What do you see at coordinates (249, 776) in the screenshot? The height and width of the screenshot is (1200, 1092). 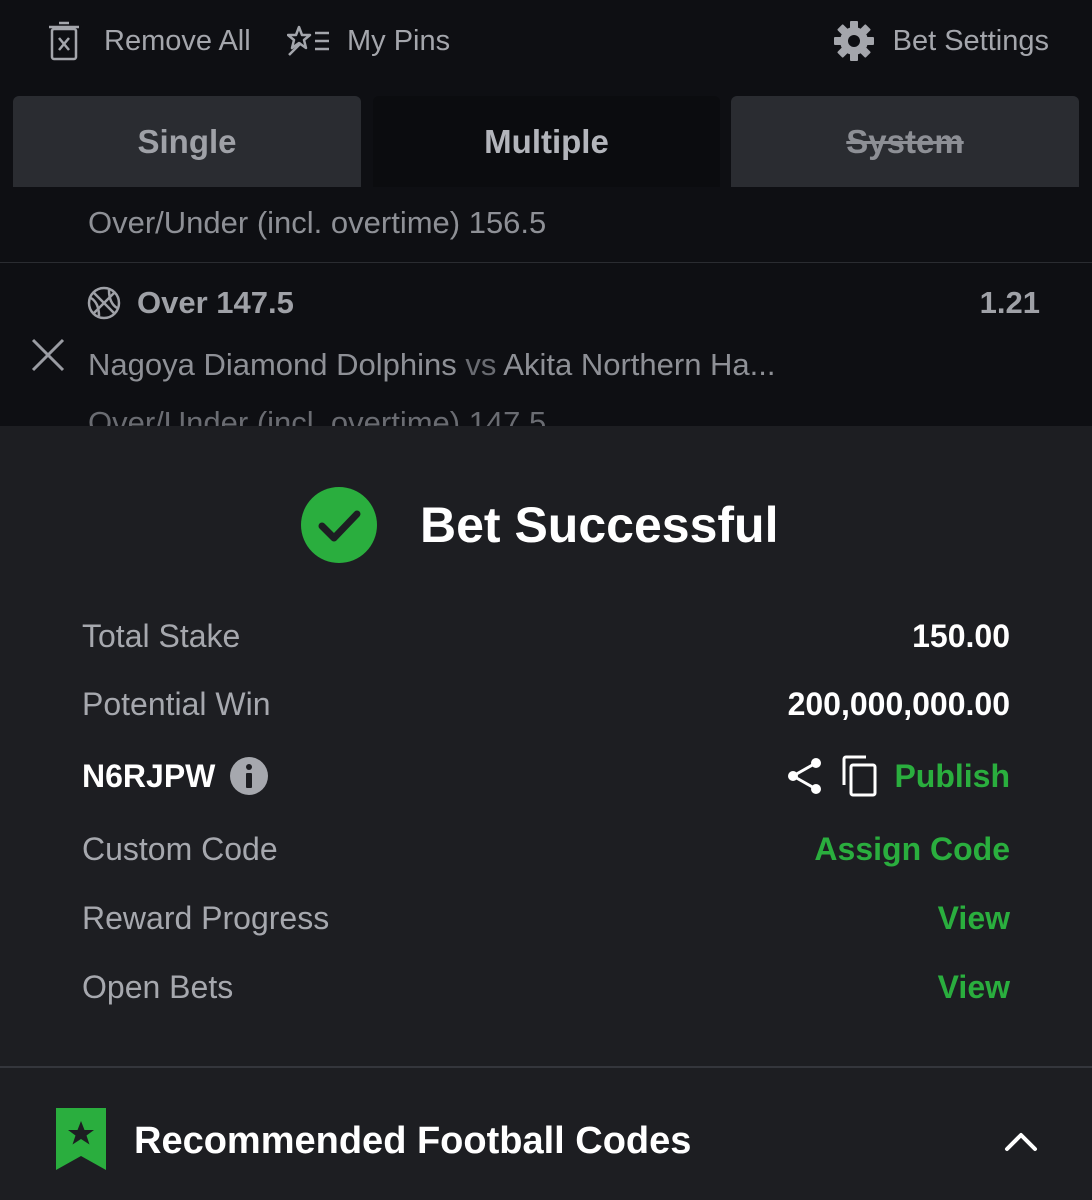 I see `info-icon` at bounding box center [249, 776].